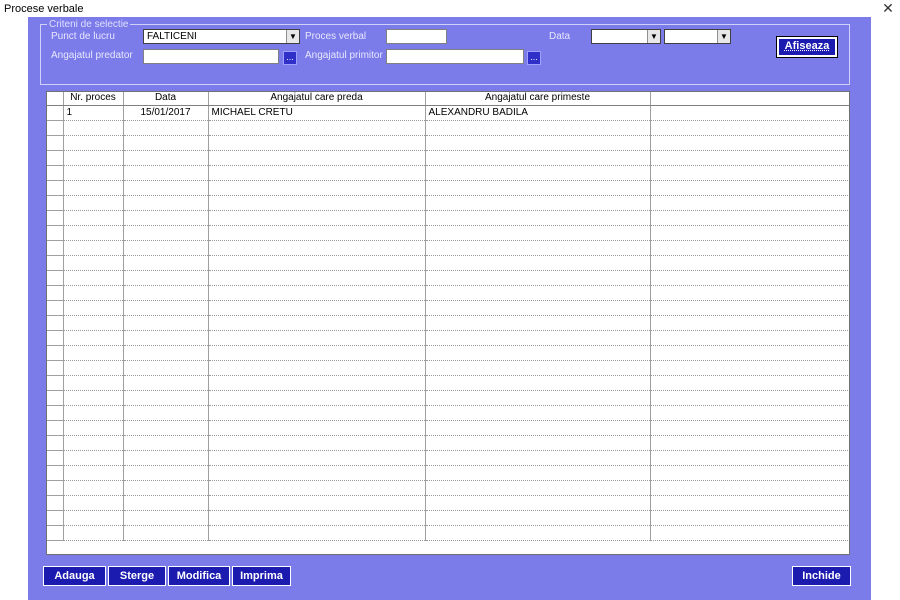  I want to click on primitor-input, so click(455, 56).